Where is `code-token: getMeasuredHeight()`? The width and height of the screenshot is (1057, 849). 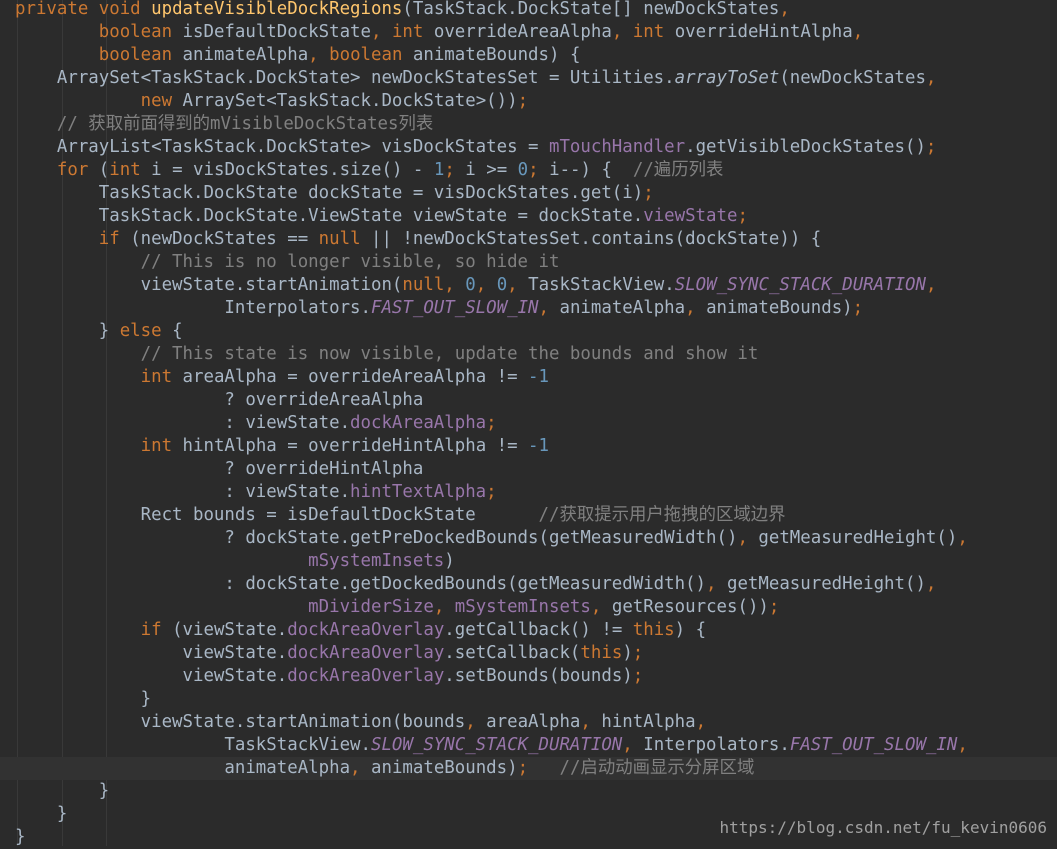 code-token: getMeasuredHeight() is located at coordinates (858, 538).